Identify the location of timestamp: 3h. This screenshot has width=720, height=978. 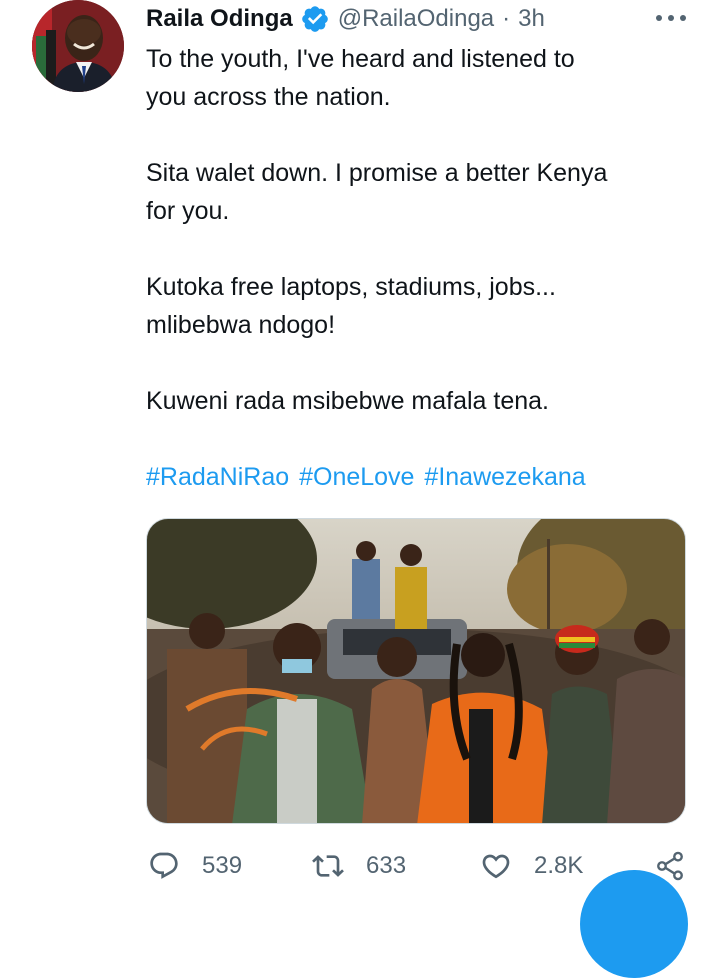
(531, 19).